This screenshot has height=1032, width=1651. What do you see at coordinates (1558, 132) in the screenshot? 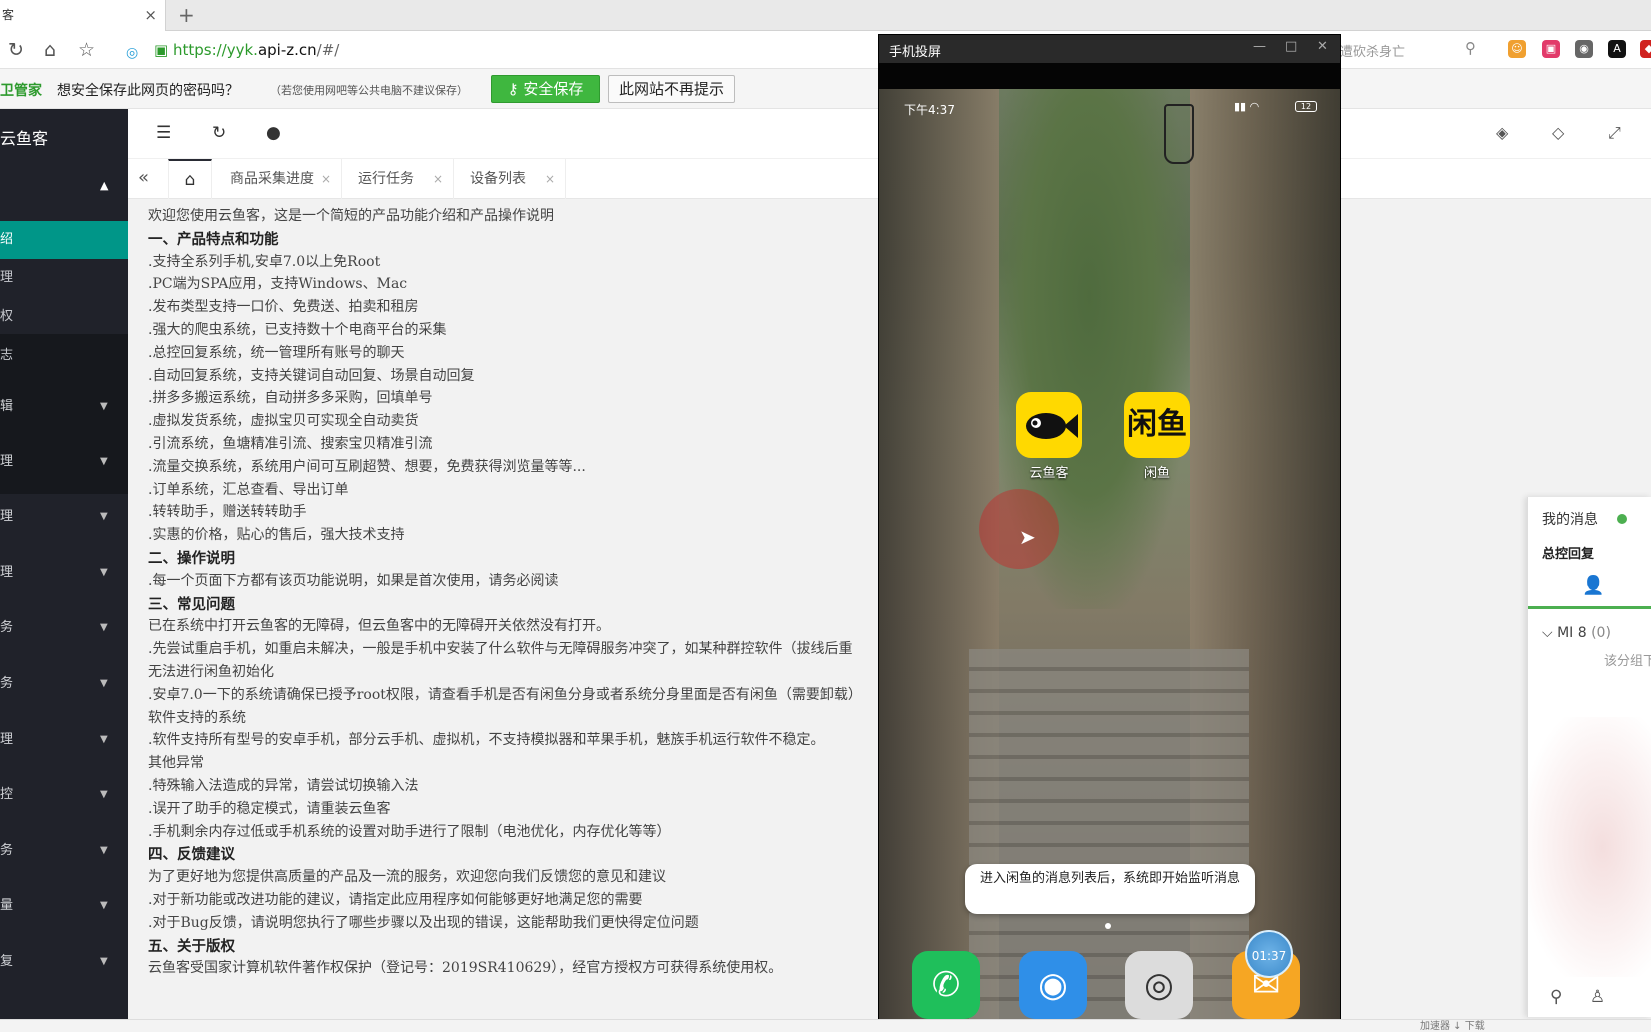
I see `tag-icon: ◇` at bounding box center [1558, 132].